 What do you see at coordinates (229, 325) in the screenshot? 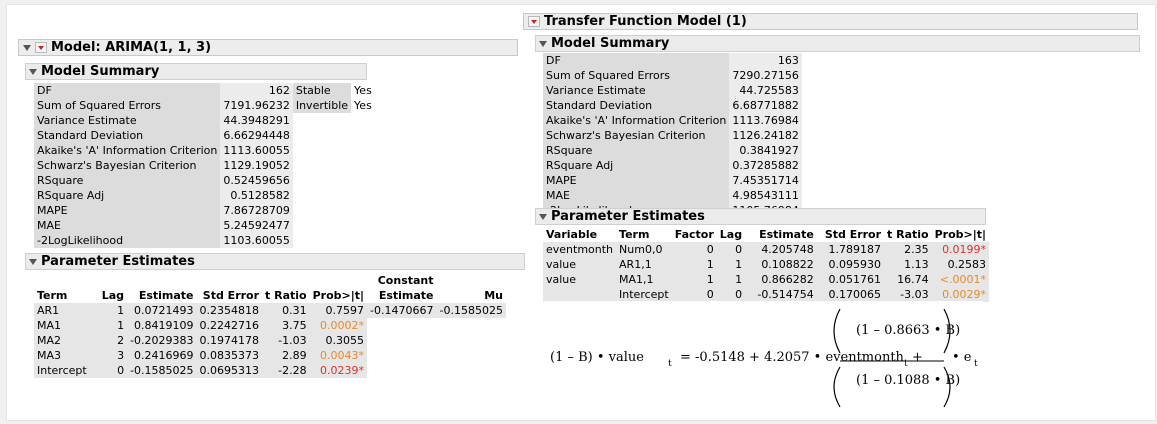
I see `cell-std-error: 0.2242716` at bounding box center [229, 325].